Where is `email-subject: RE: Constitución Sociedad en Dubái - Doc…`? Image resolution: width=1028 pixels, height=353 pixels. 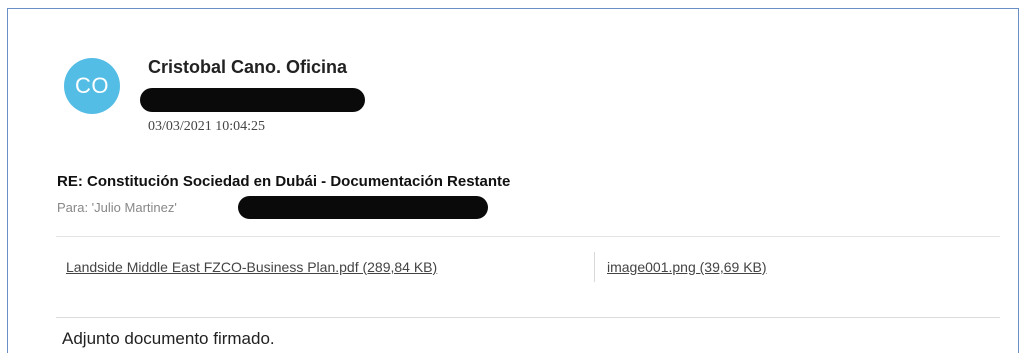
email-subject: RE: Constitución Sociedad en Dubái - Doc… is located at coordinates (284, 181).